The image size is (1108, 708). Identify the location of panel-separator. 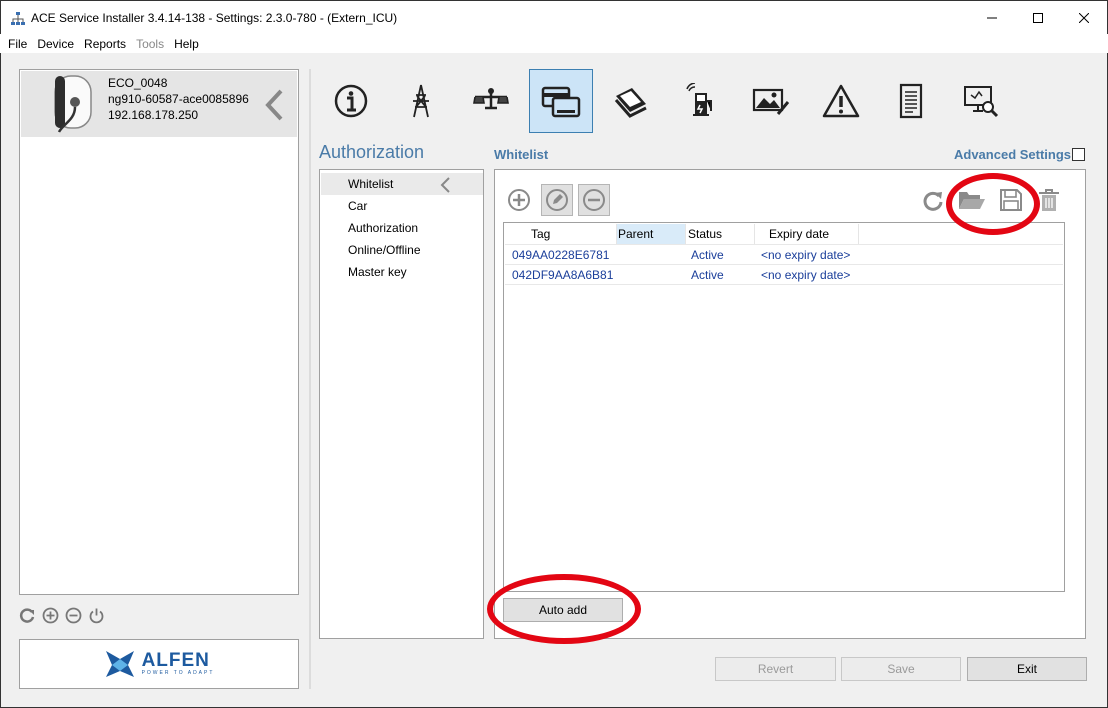
(310, 379).